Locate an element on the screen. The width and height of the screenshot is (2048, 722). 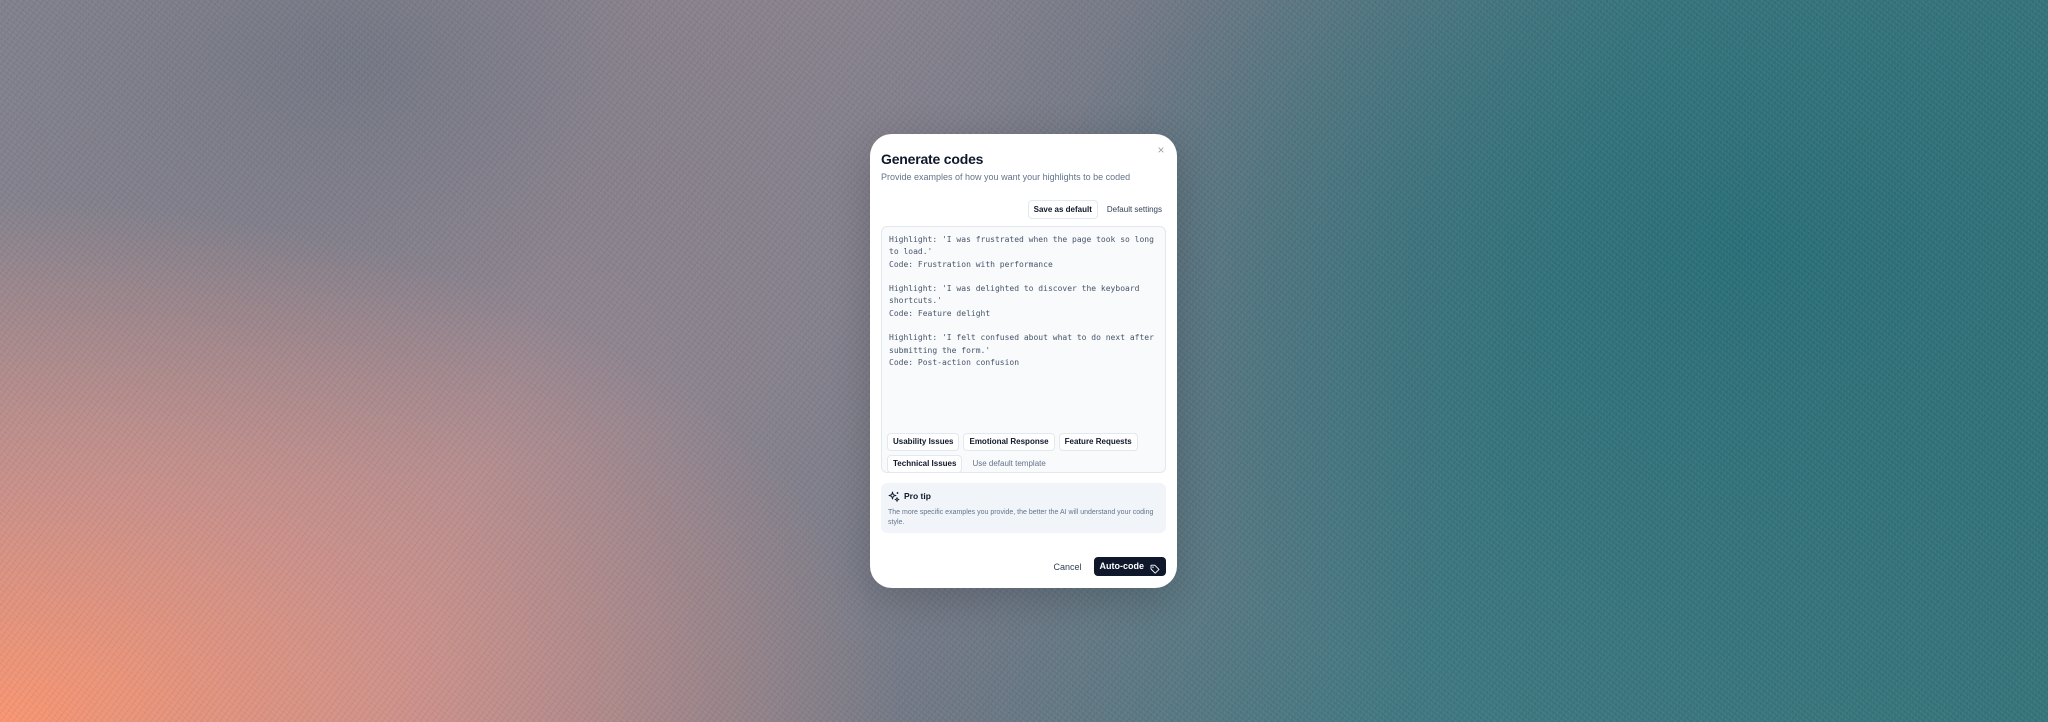
dialog-footer: Cancel Auto-code is located at coordinates (1106, 566).